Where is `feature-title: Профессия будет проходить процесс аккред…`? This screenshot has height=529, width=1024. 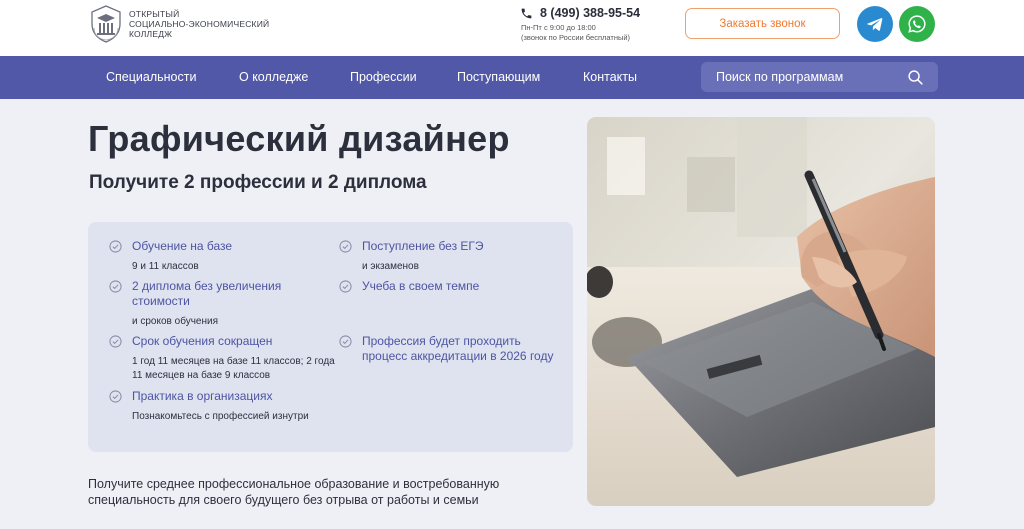 feature-title: Профессия будет проходить процесс аккред… is located at coordinates (458, 348).